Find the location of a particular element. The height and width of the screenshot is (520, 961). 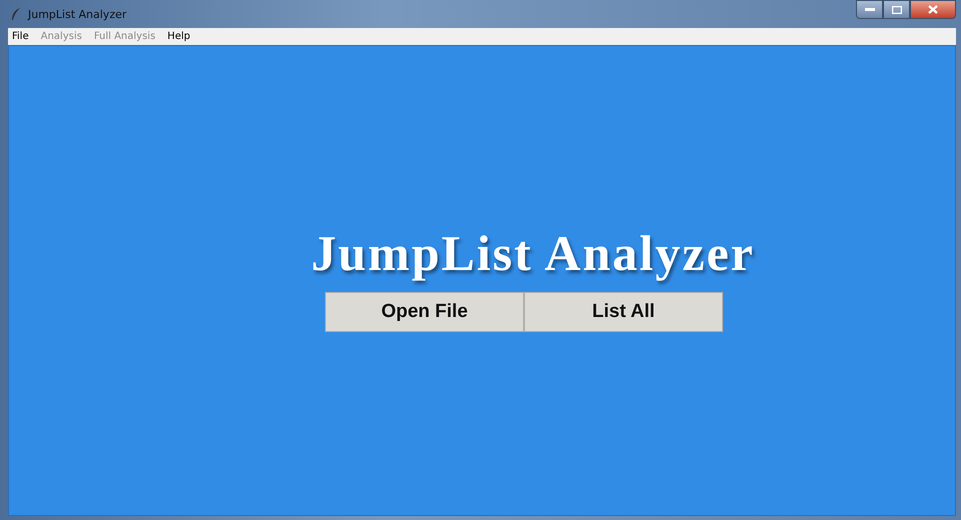

window-title: JumpList Analyzer is located at coordinates (77, 14).